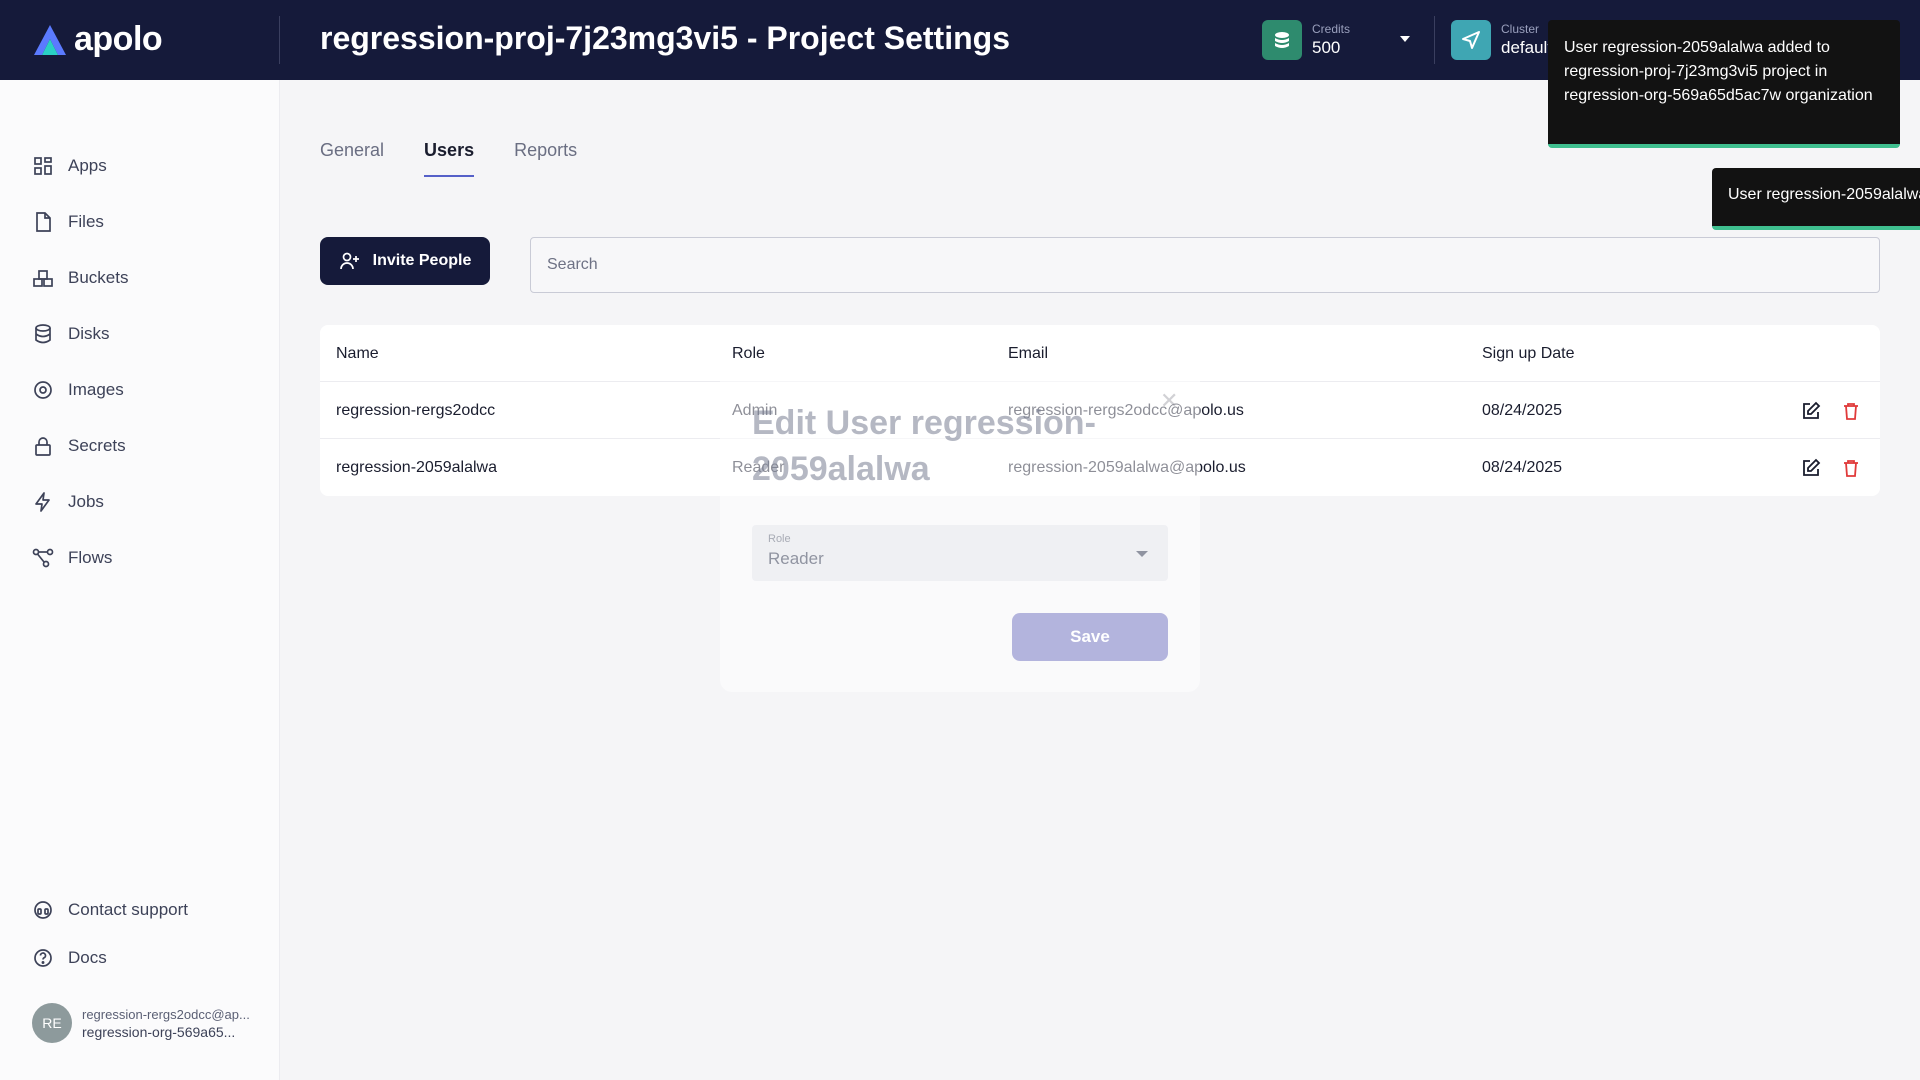  I want to click on file-icon, so click(43, 222).